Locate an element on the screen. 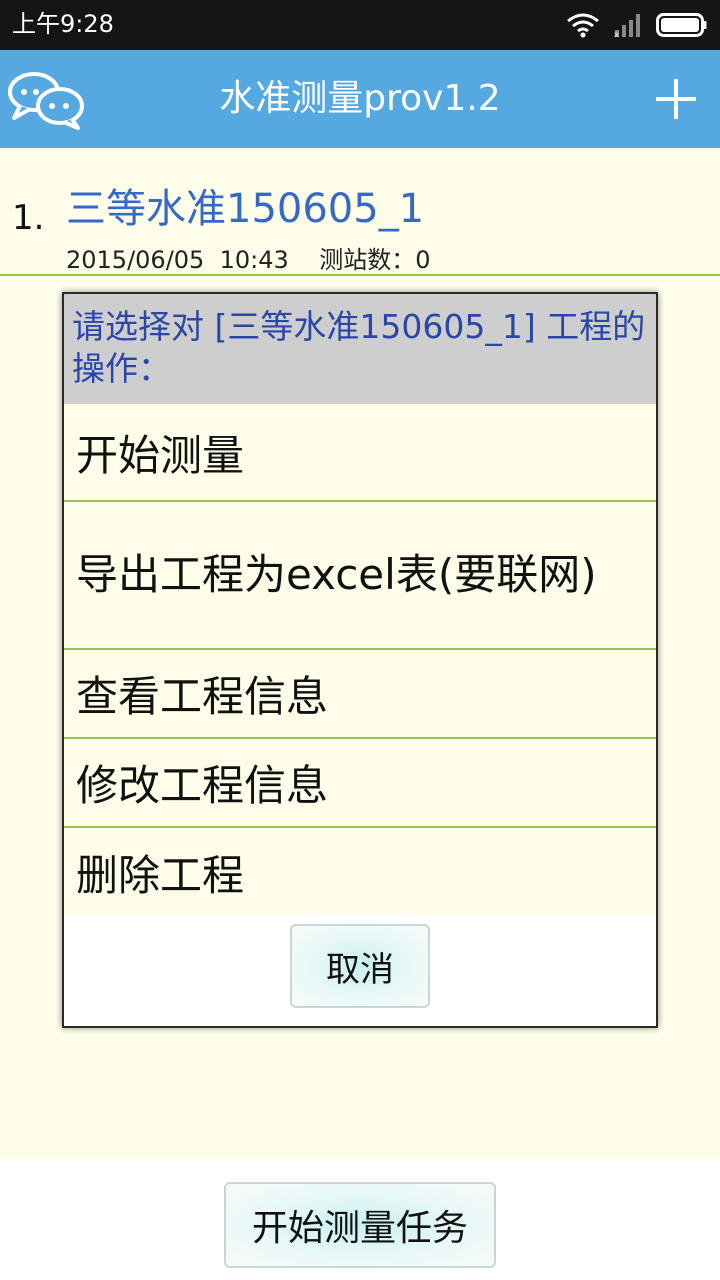  menu-item-edit-info: 修改工程信息 is located at coordinates (360, 783).